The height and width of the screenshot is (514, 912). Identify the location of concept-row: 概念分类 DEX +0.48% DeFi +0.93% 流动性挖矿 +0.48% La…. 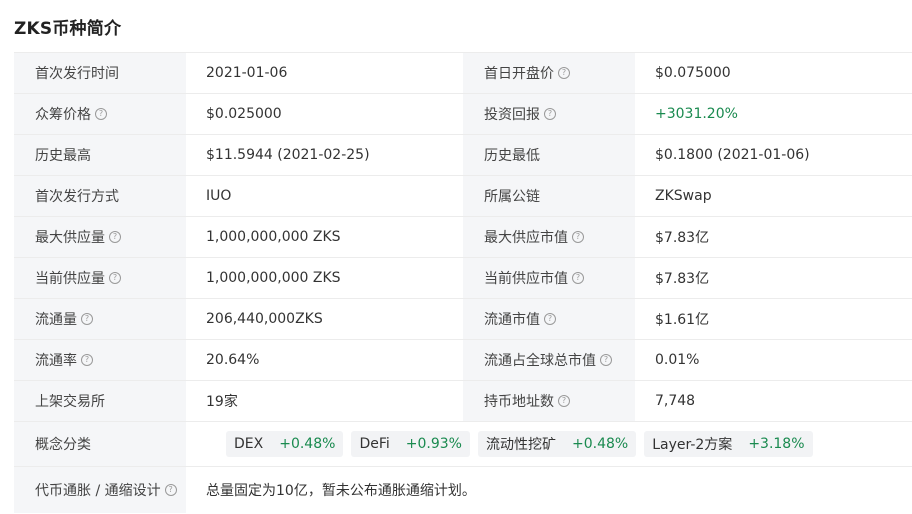
(463, 444).